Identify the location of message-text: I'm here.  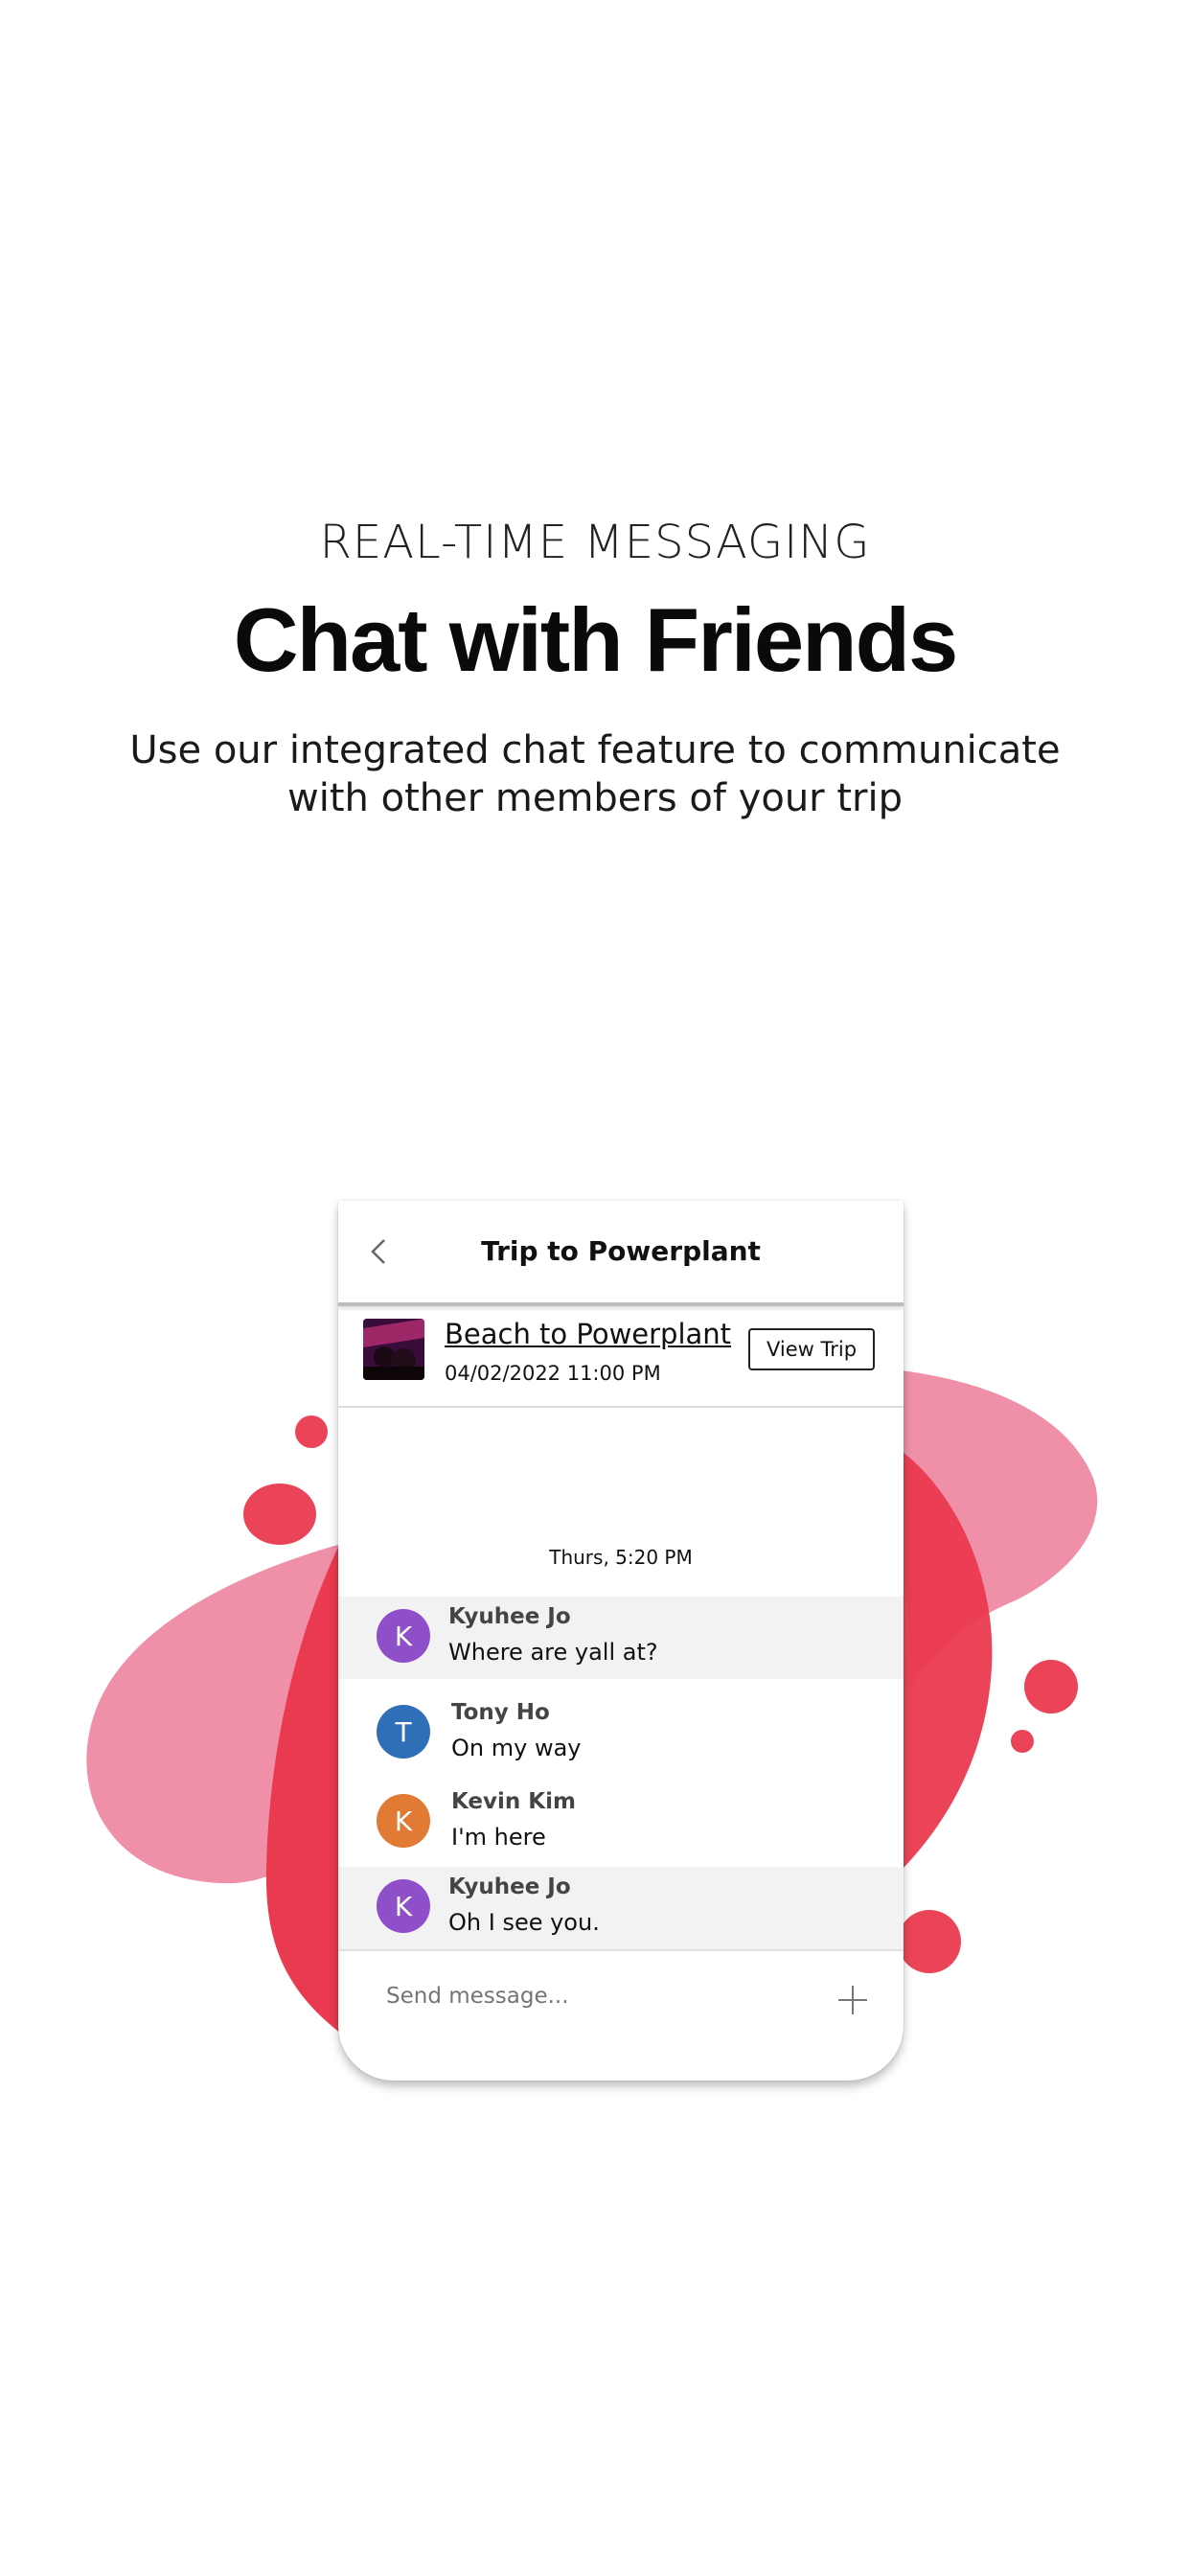
(499, 1837).